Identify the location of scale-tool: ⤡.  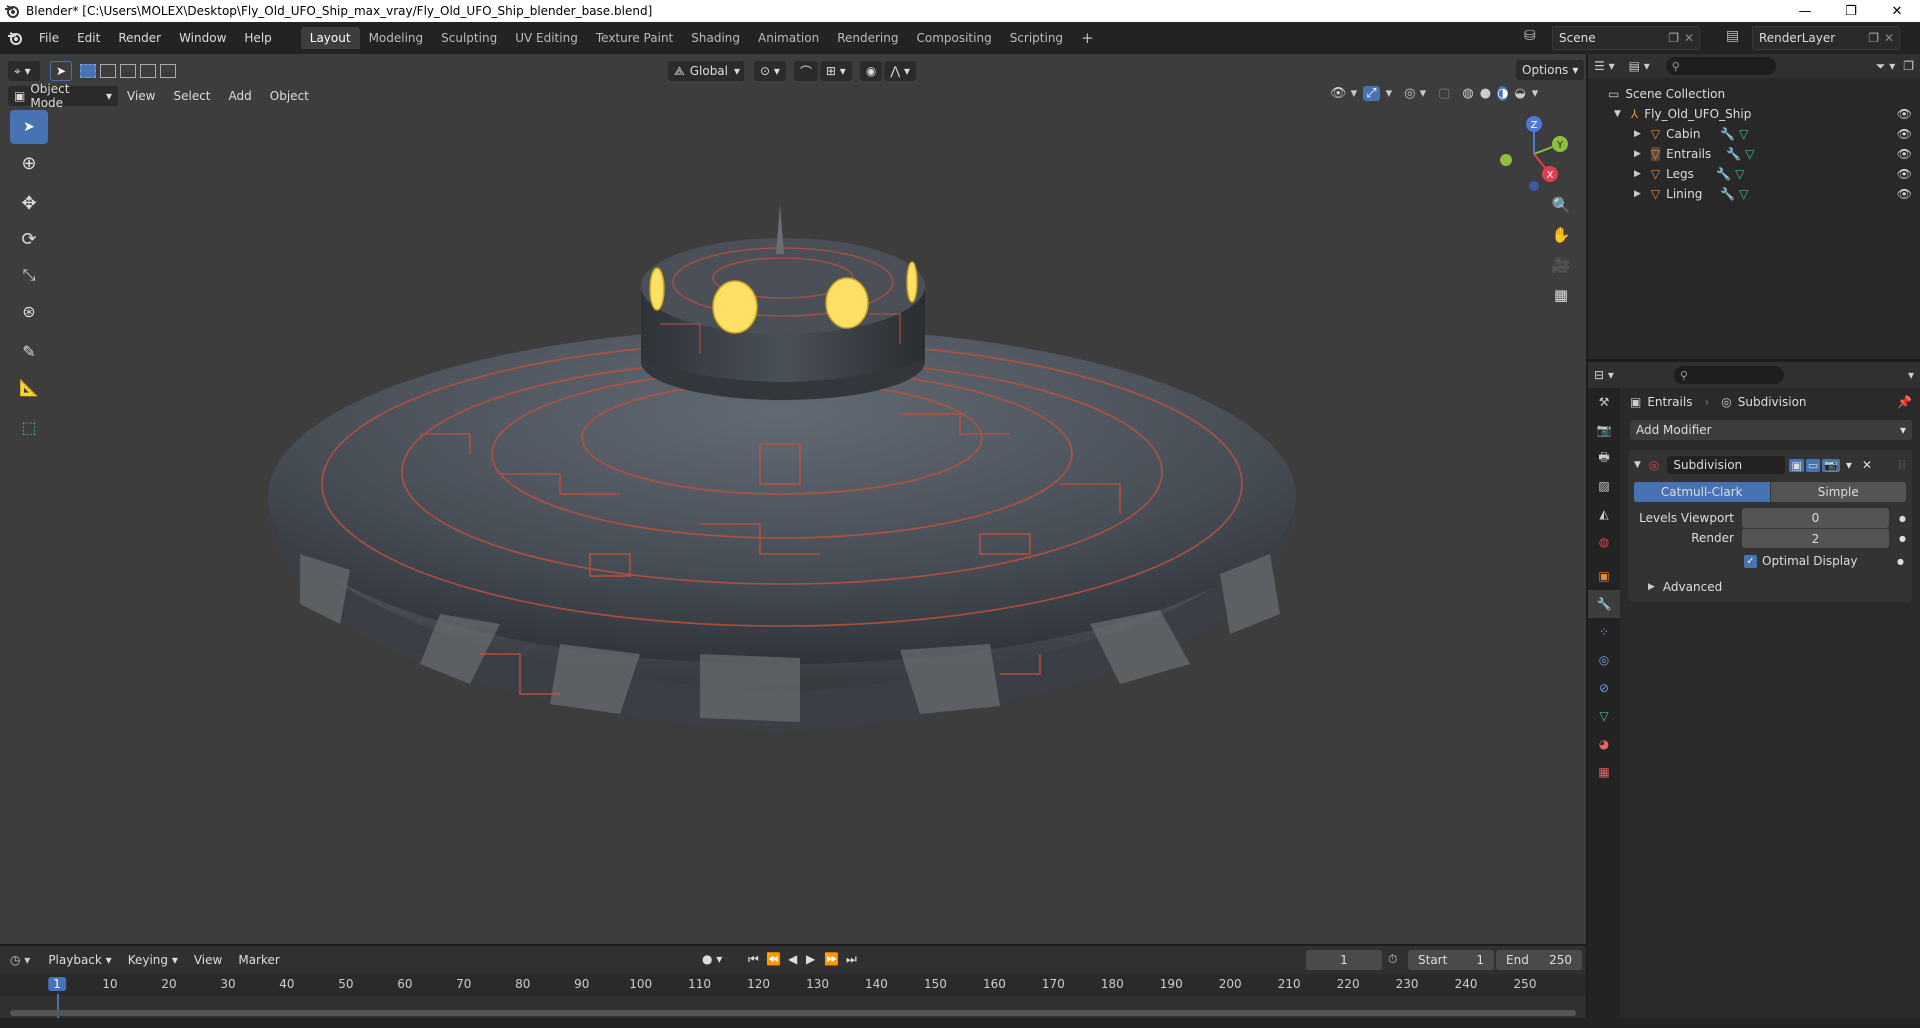
(29, 275).